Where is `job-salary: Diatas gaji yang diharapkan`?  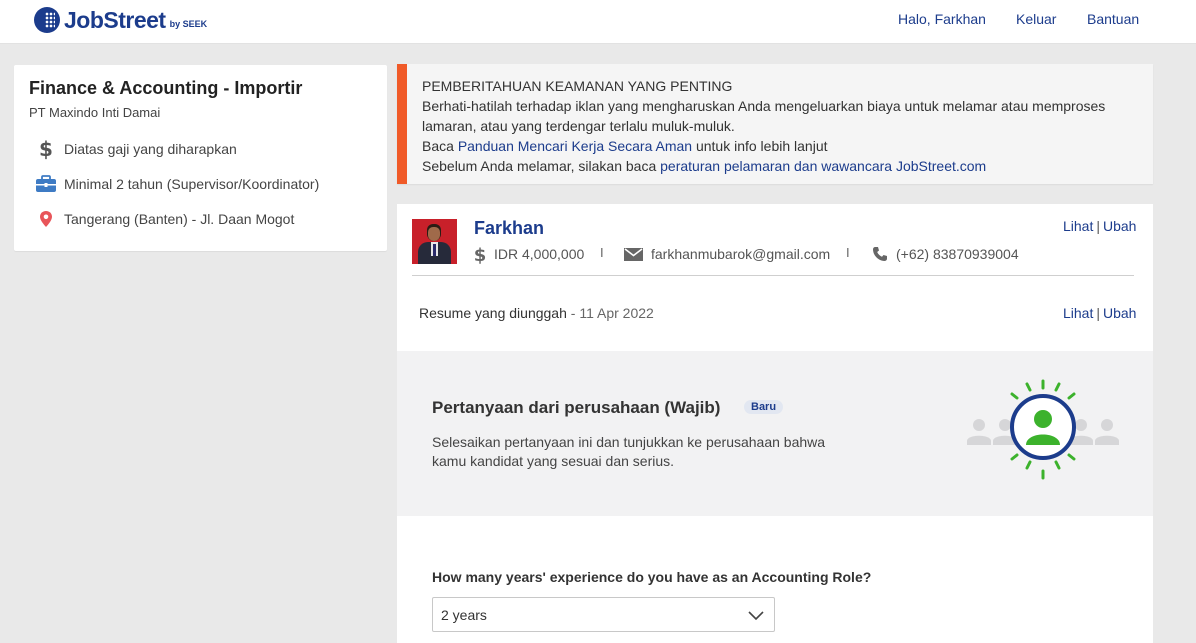
job-salary: Diatas gaji yang diharapkan is located at coordinates (150, 149).